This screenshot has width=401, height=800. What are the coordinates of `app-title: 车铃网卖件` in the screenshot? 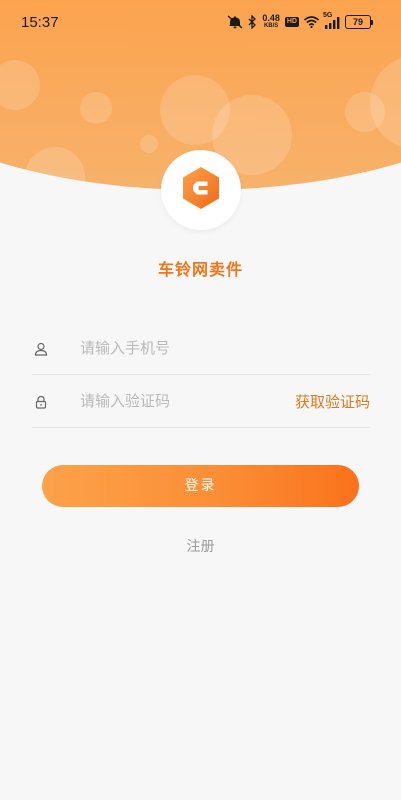 It's located at (200, 269).